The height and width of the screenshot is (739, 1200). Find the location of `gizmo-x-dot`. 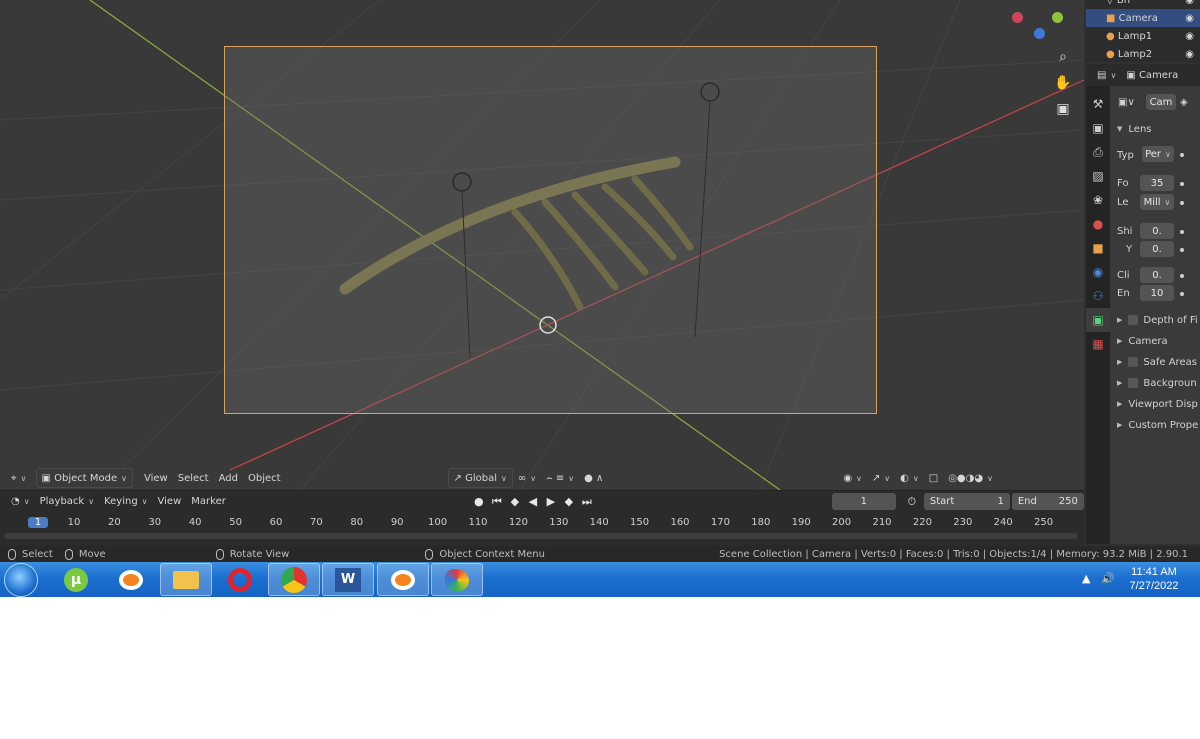

gizmo-x-dot is located at coordinates (1017, 17).